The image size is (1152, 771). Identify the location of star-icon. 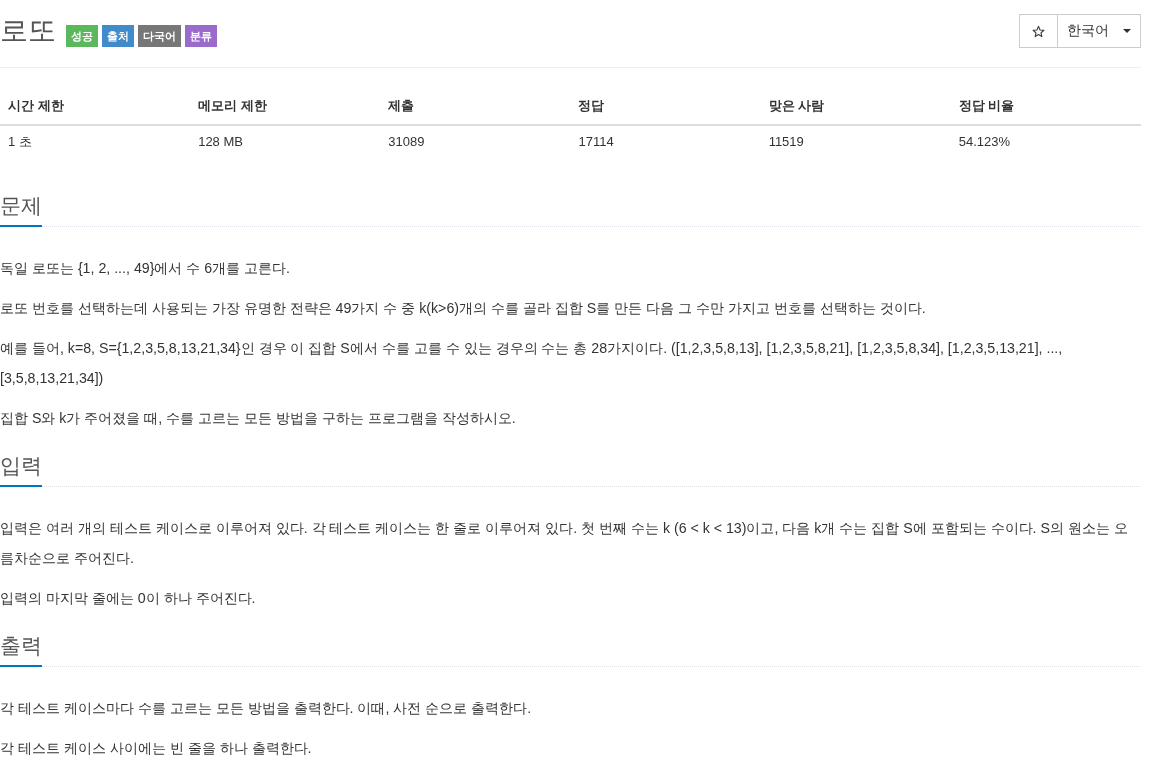
(1038, 31).